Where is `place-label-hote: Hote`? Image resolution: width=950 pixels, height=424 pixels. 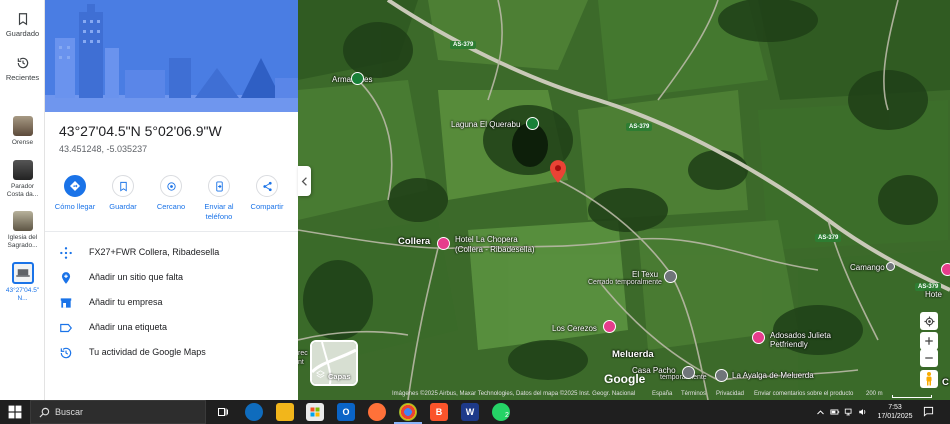 place-label-hote: Hote is located at coordinates (933, 294).